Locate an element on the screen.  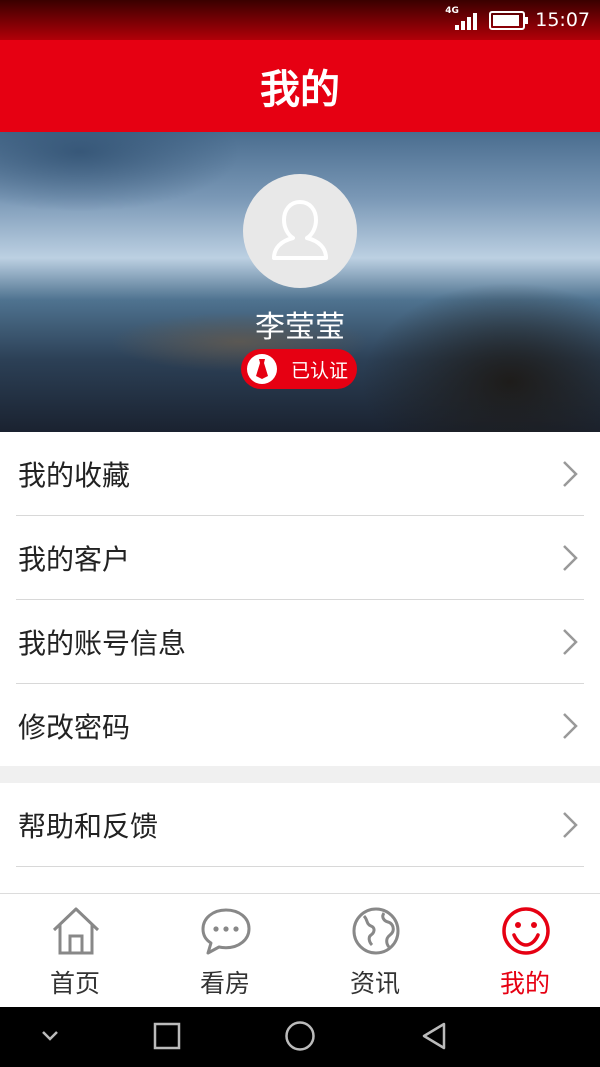
bottom-tab-bar: 首页 看房 资讯 我的 is located at coordinates (300, 950).